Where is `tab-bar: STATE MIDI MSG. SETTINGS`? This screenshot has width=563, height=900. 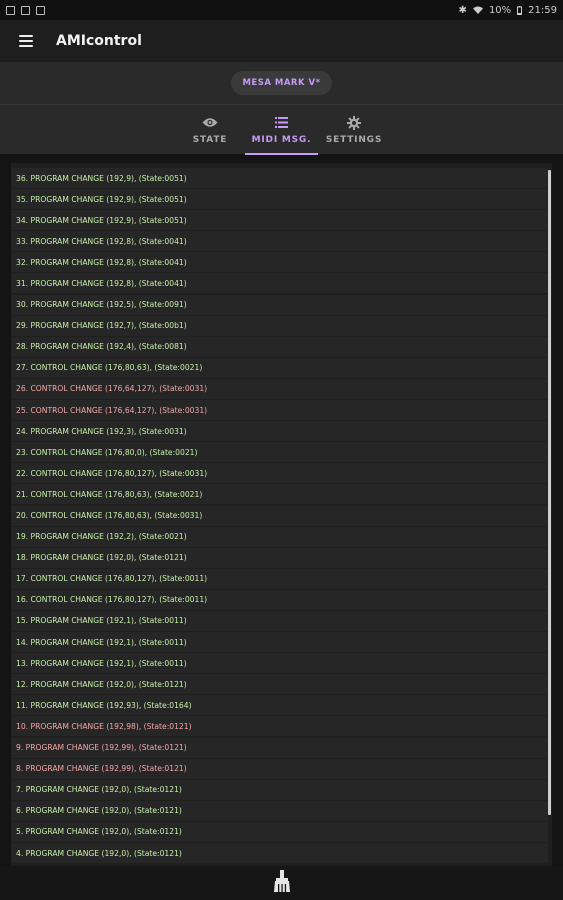
tab-bar: STATE MIDI MSG. SETTINGS is located at coordinates (281, 129).